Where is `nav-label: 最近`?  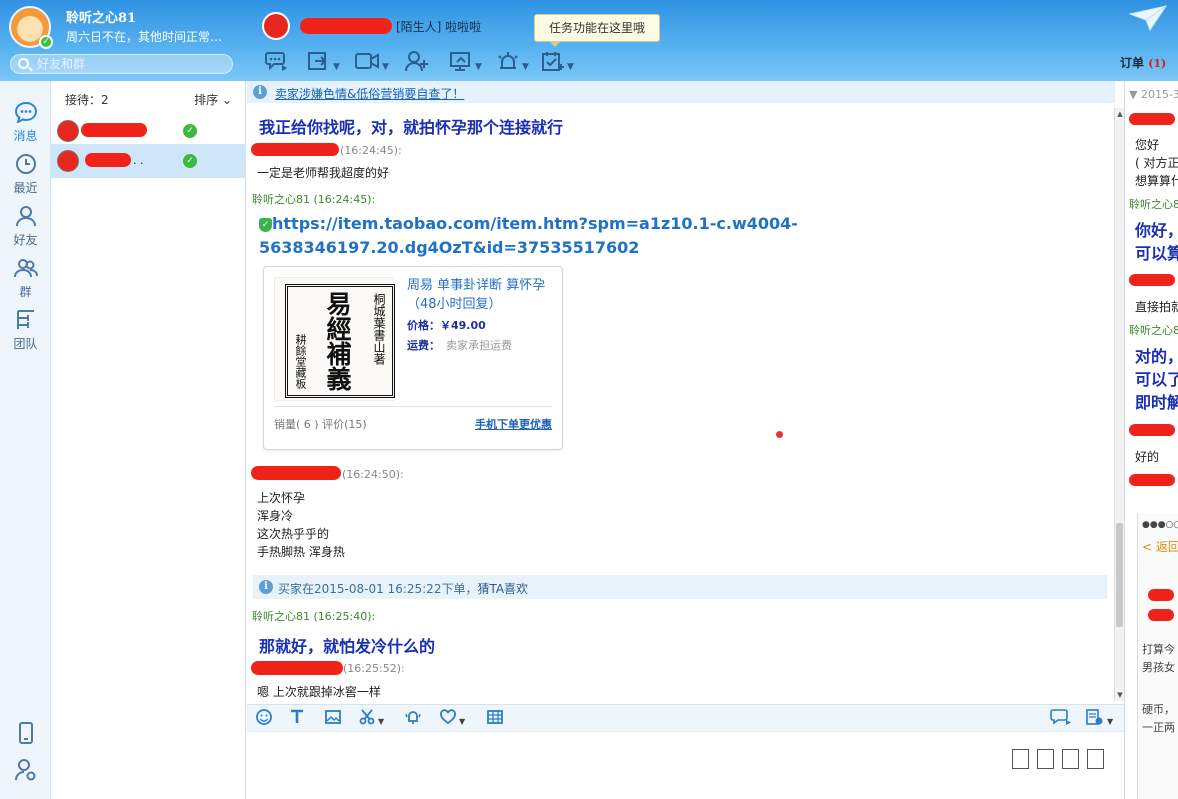 nav-label: 最近 is located at coordinates (25, 188).